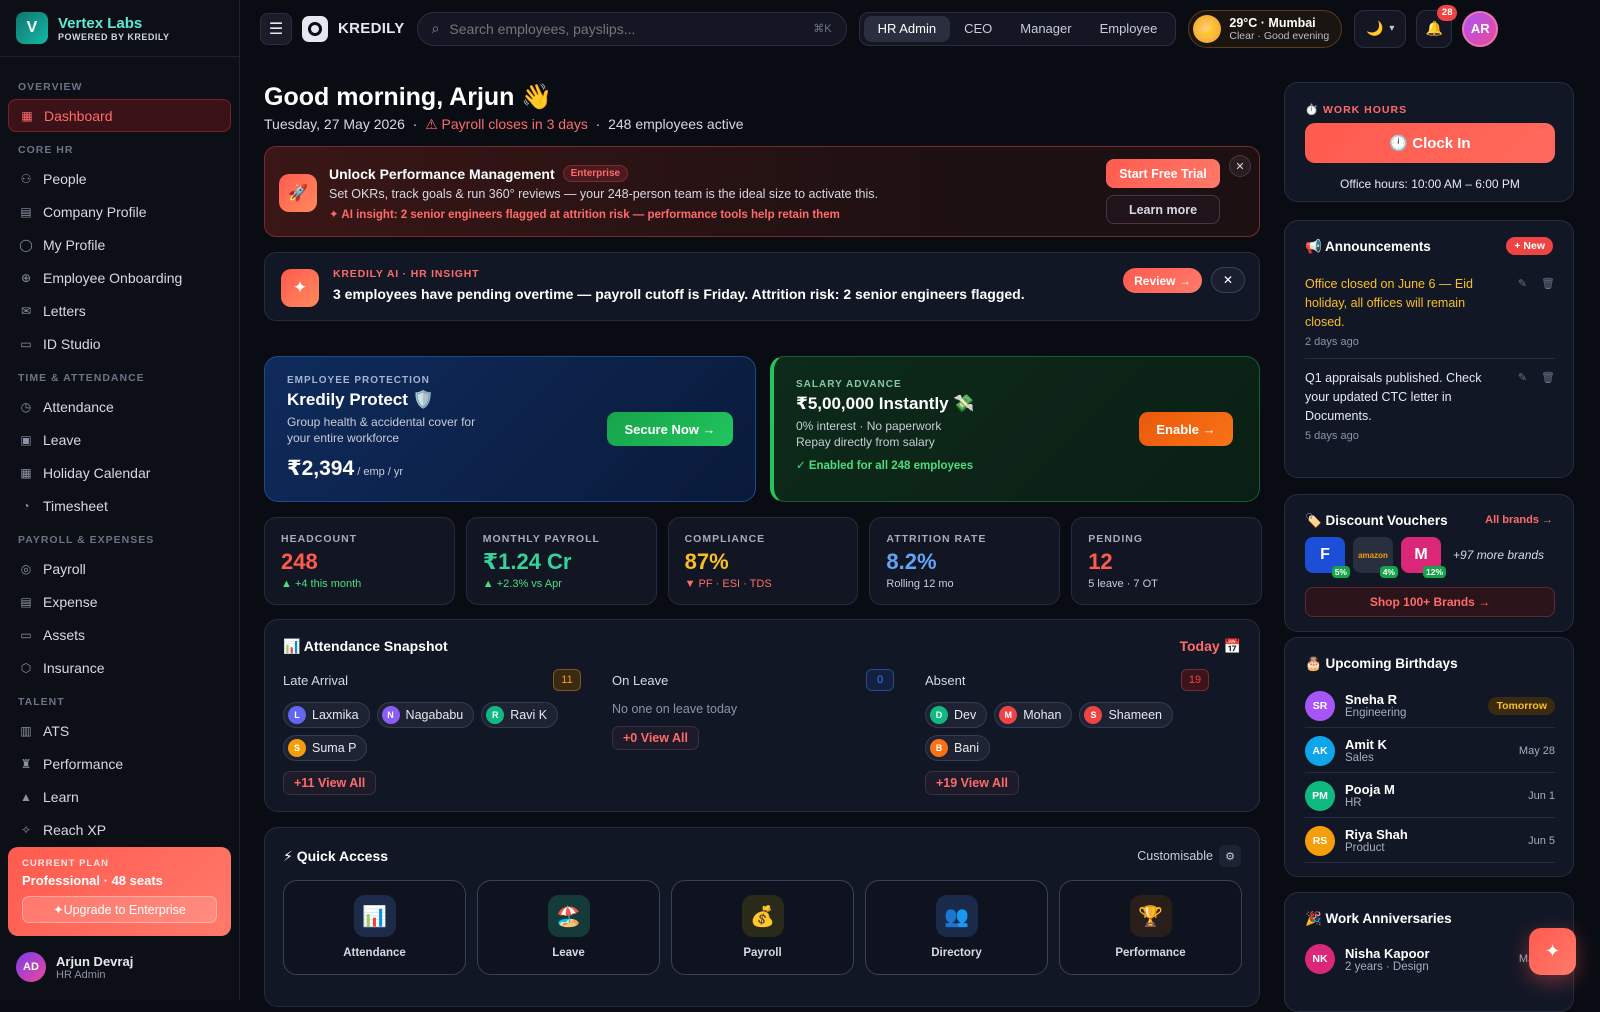 The image size is (1600, 1012). What do you see at coordinates (956, 927) in the screenshot?
I see `quick-tile-directory: 👥 Directory` at bounding box center [956, 927].